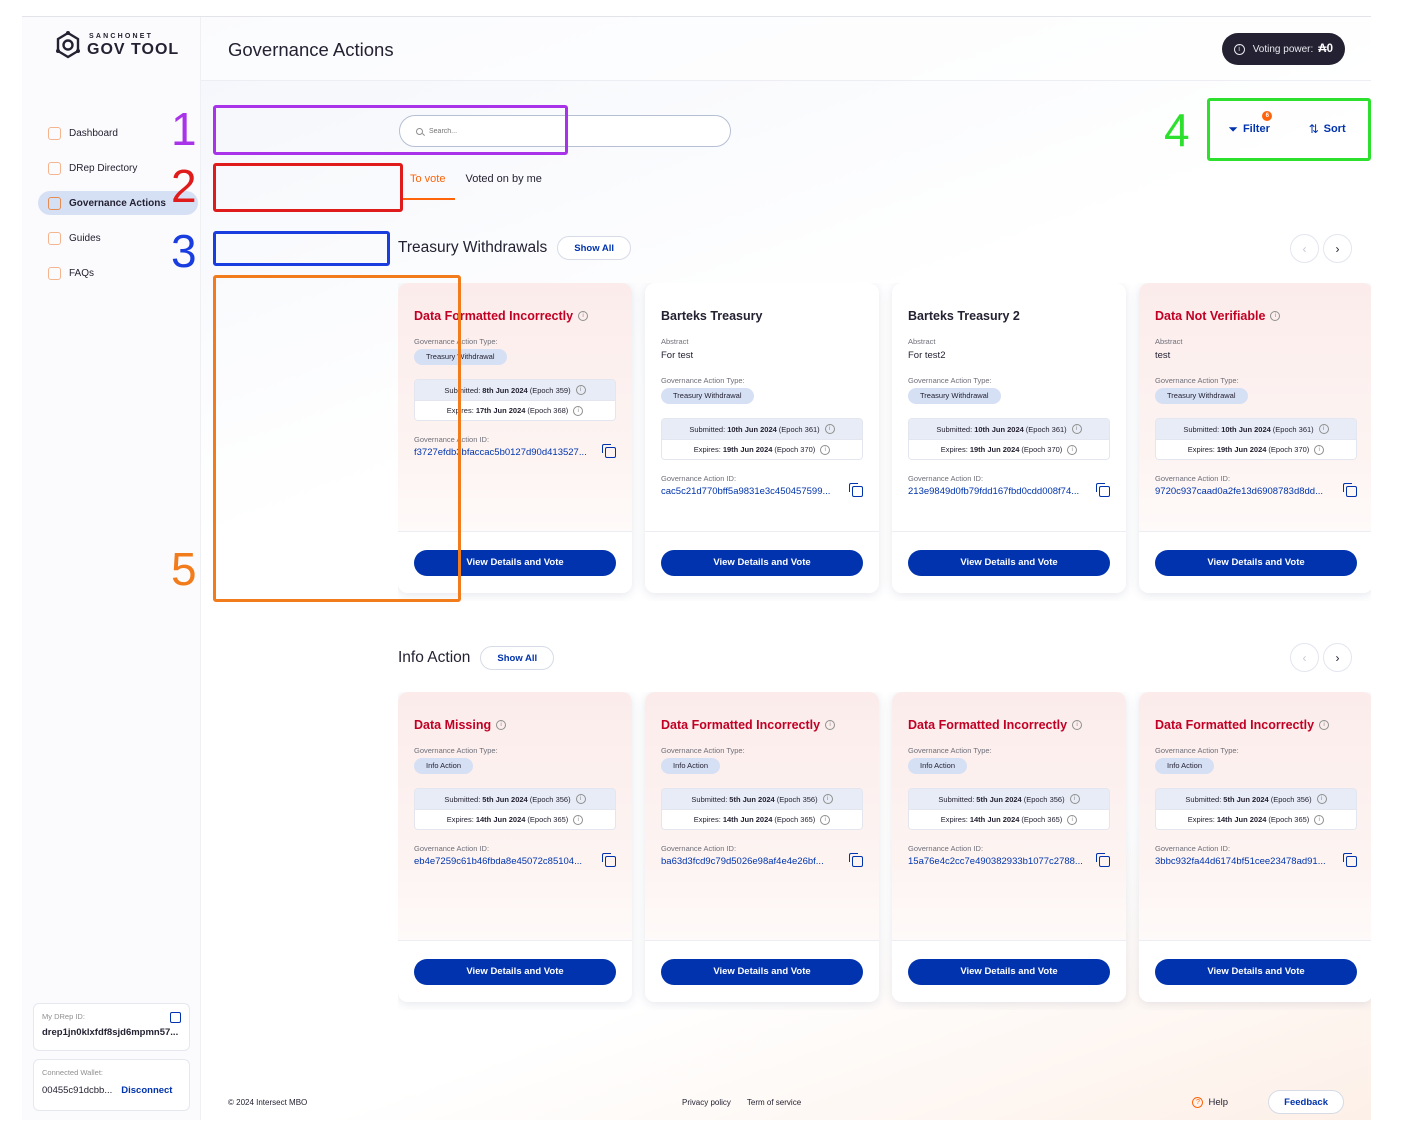 The width and height of the screenshot is (1412, 1148). I want to click on filter-label: Filter, so click(1256, 129).